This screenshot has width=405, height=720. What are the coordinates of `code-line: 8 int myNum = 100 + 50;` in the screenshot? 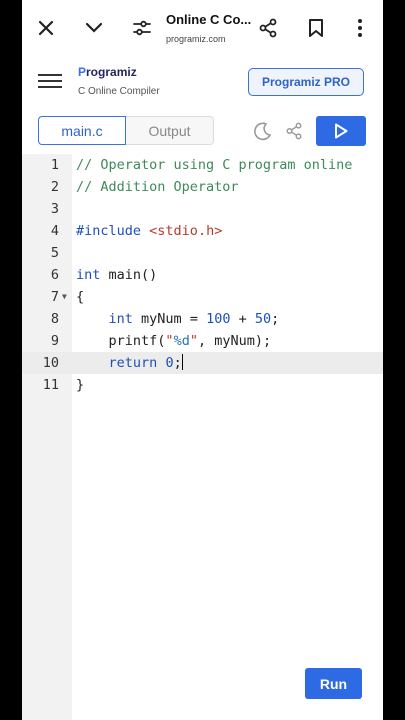 It's located at (202, 319).